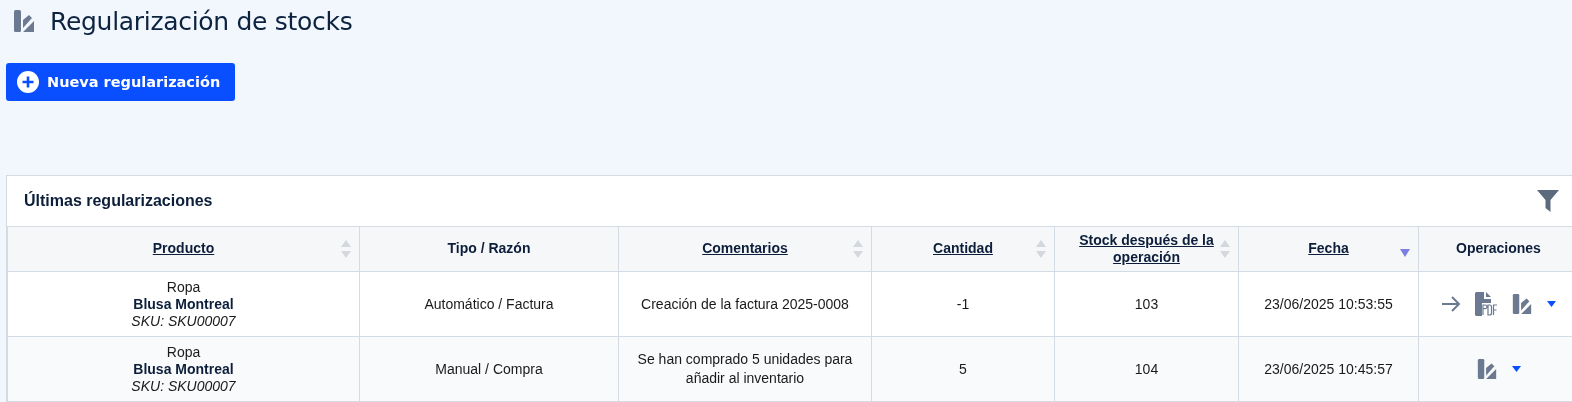 This screenshot has height=402, width=1572. I want to click on table-cell: 103, so click(1146, 304).